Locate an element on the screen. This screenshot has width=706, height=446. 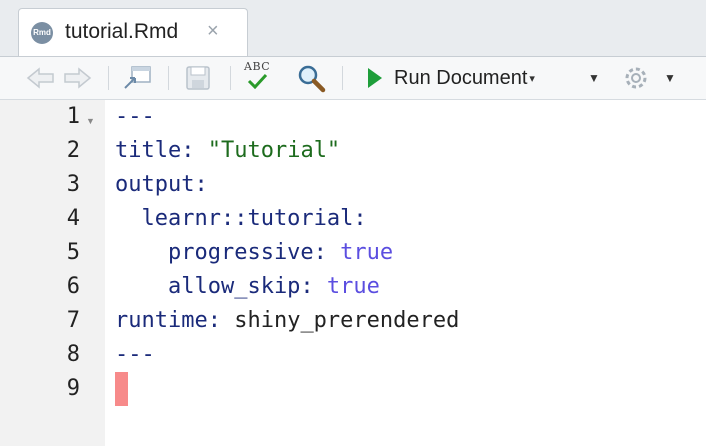
code-token: title: is located at coordinates (155, 150).